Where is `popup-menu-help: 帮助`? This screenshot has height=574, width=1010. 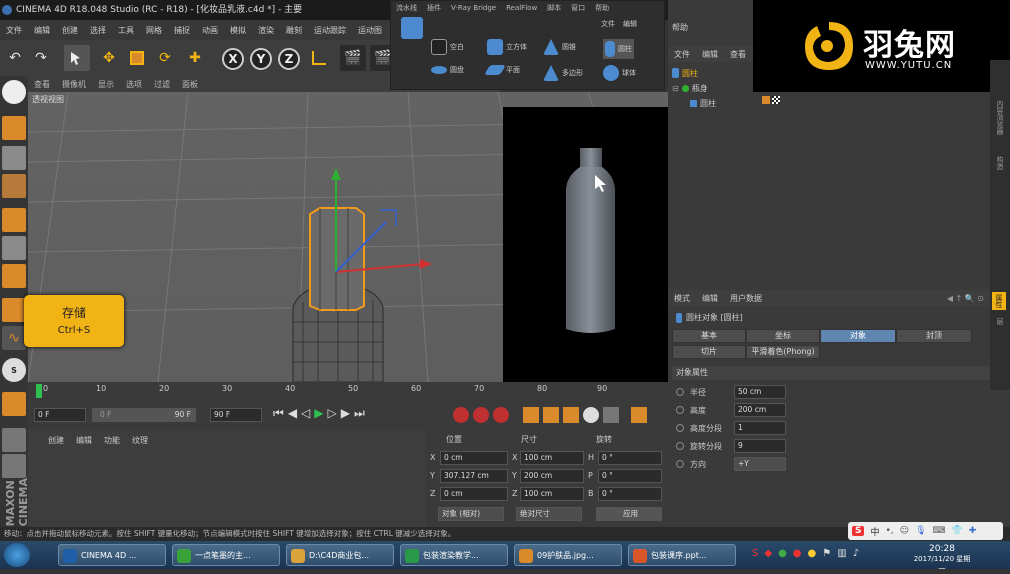
popup-menu-help: 帮助 is located at coordinates (602, 8).